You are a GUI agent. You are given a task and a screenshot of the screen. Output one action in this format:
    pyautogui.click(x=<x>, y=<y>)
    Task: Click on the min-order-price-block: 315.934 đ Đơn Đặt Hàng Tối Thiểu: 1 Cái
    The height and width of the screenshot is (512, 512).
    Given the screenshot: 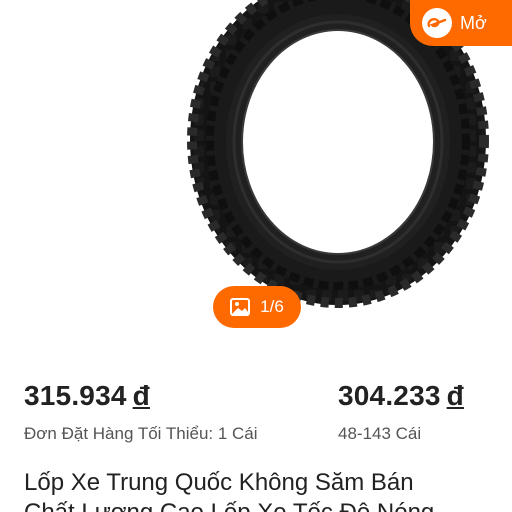 What is the action you would take?
    pyautogui.click(x=141, y=412)
    